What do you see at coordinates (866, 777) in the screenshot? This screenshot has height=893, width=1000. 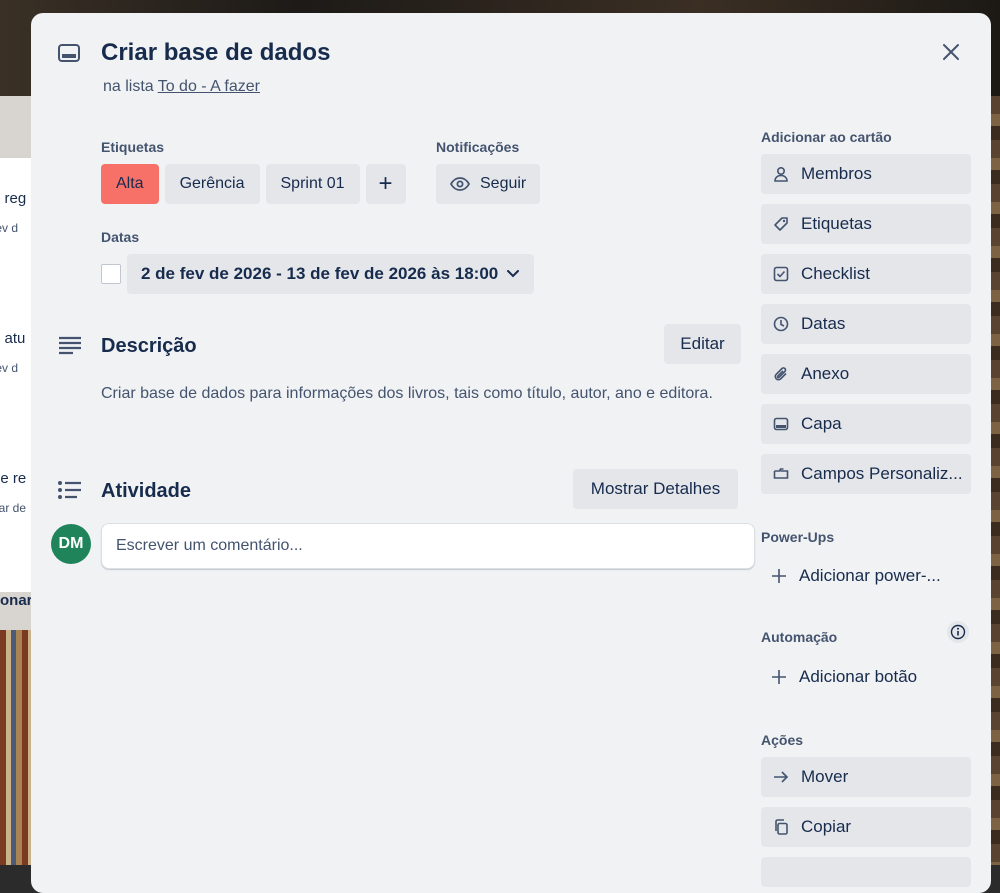 I see `move-button: Mover` at bounding box center [866, 777].